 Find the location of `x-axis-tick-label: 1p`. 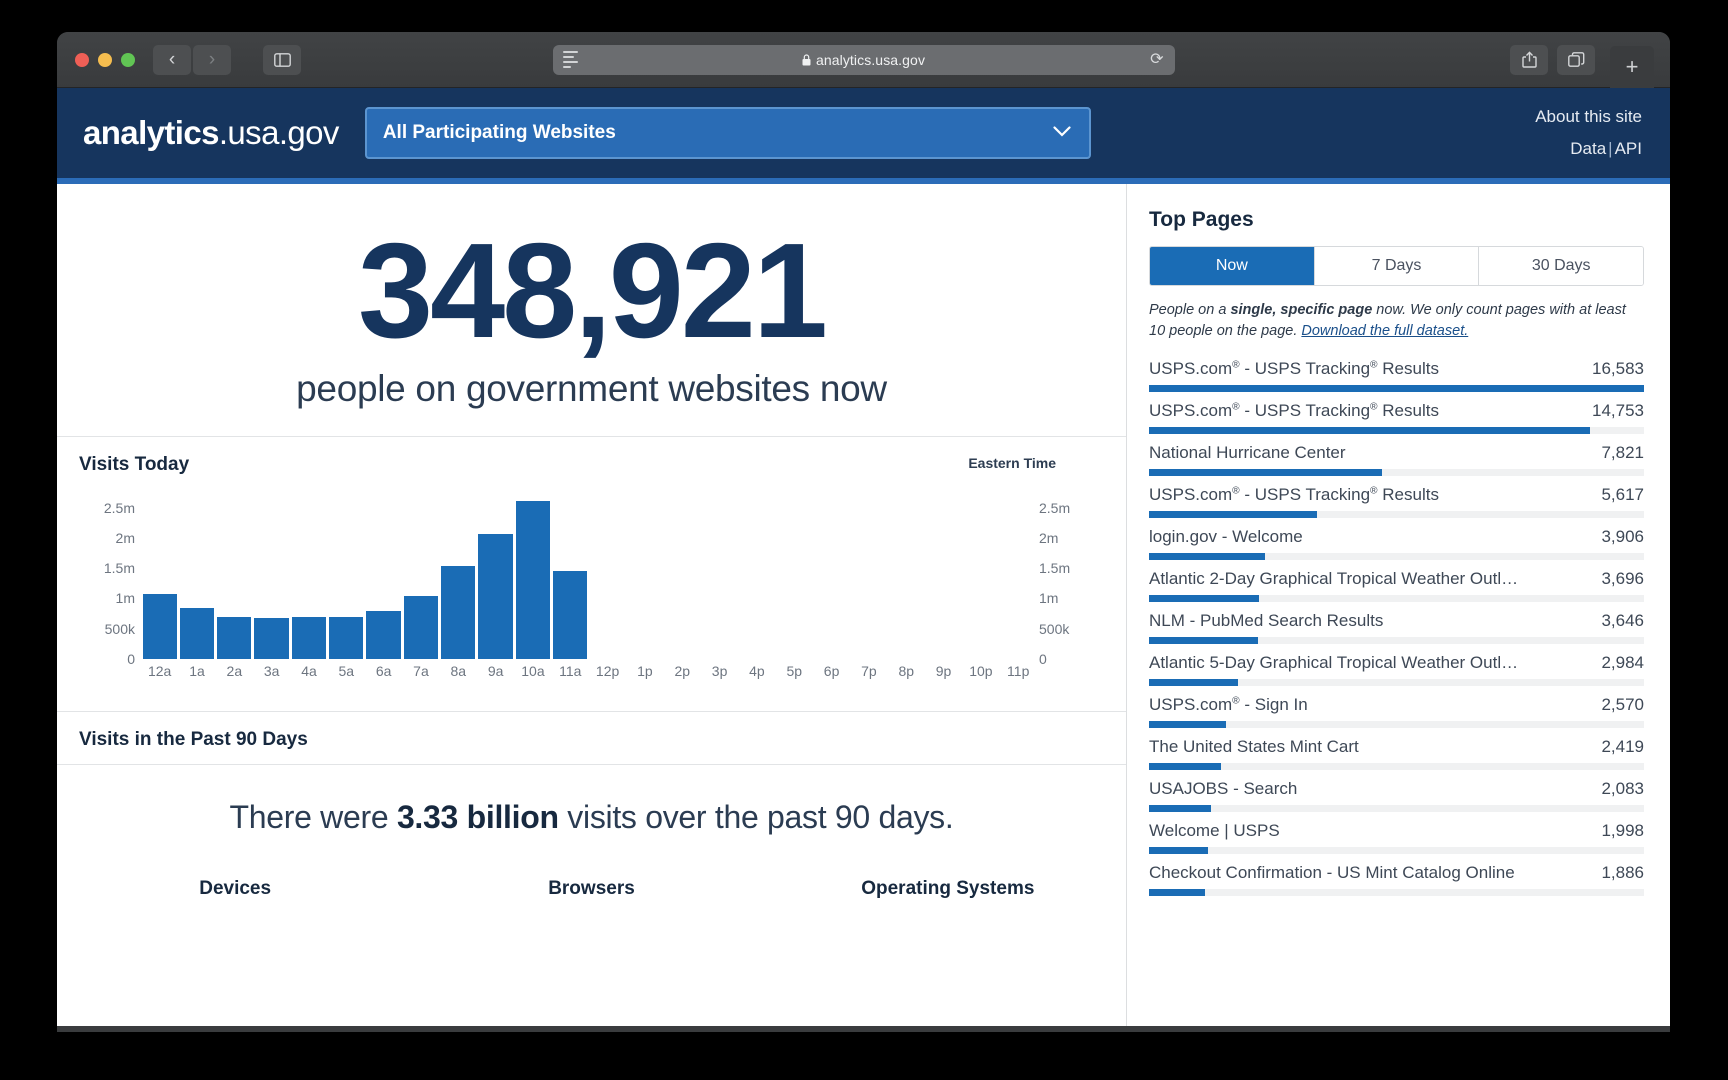

x-axis-tick-label: 1p is located at coordinates (645, 670).